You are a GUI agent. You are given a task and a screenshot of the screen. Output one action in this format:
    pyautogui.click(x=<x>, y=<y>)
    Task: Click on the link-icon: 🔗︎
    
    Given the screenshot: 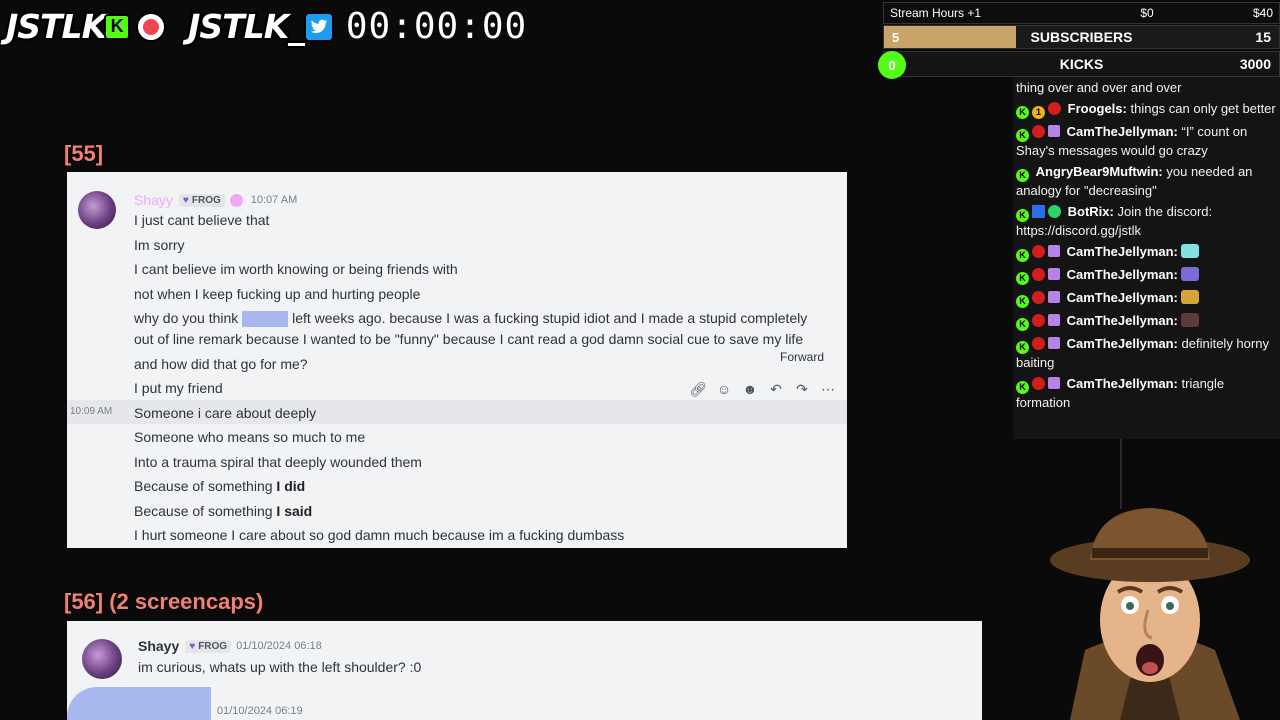 What is the action you would take?
    pyautogui.click(x=698, y=389)
    